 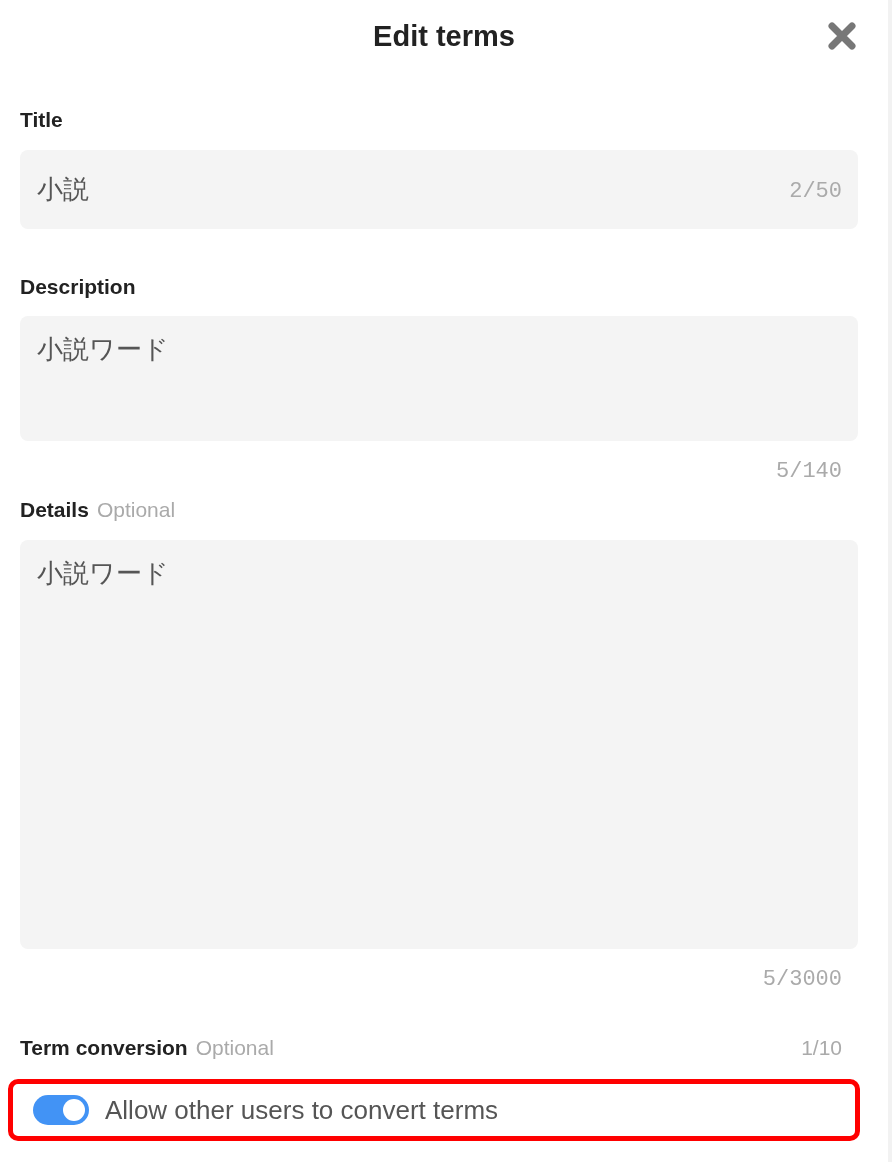 What do you see at coordinates (104, 1047) in the screenshot?
I see `field-label: Term conversion` at bounding box center [104, 1047].